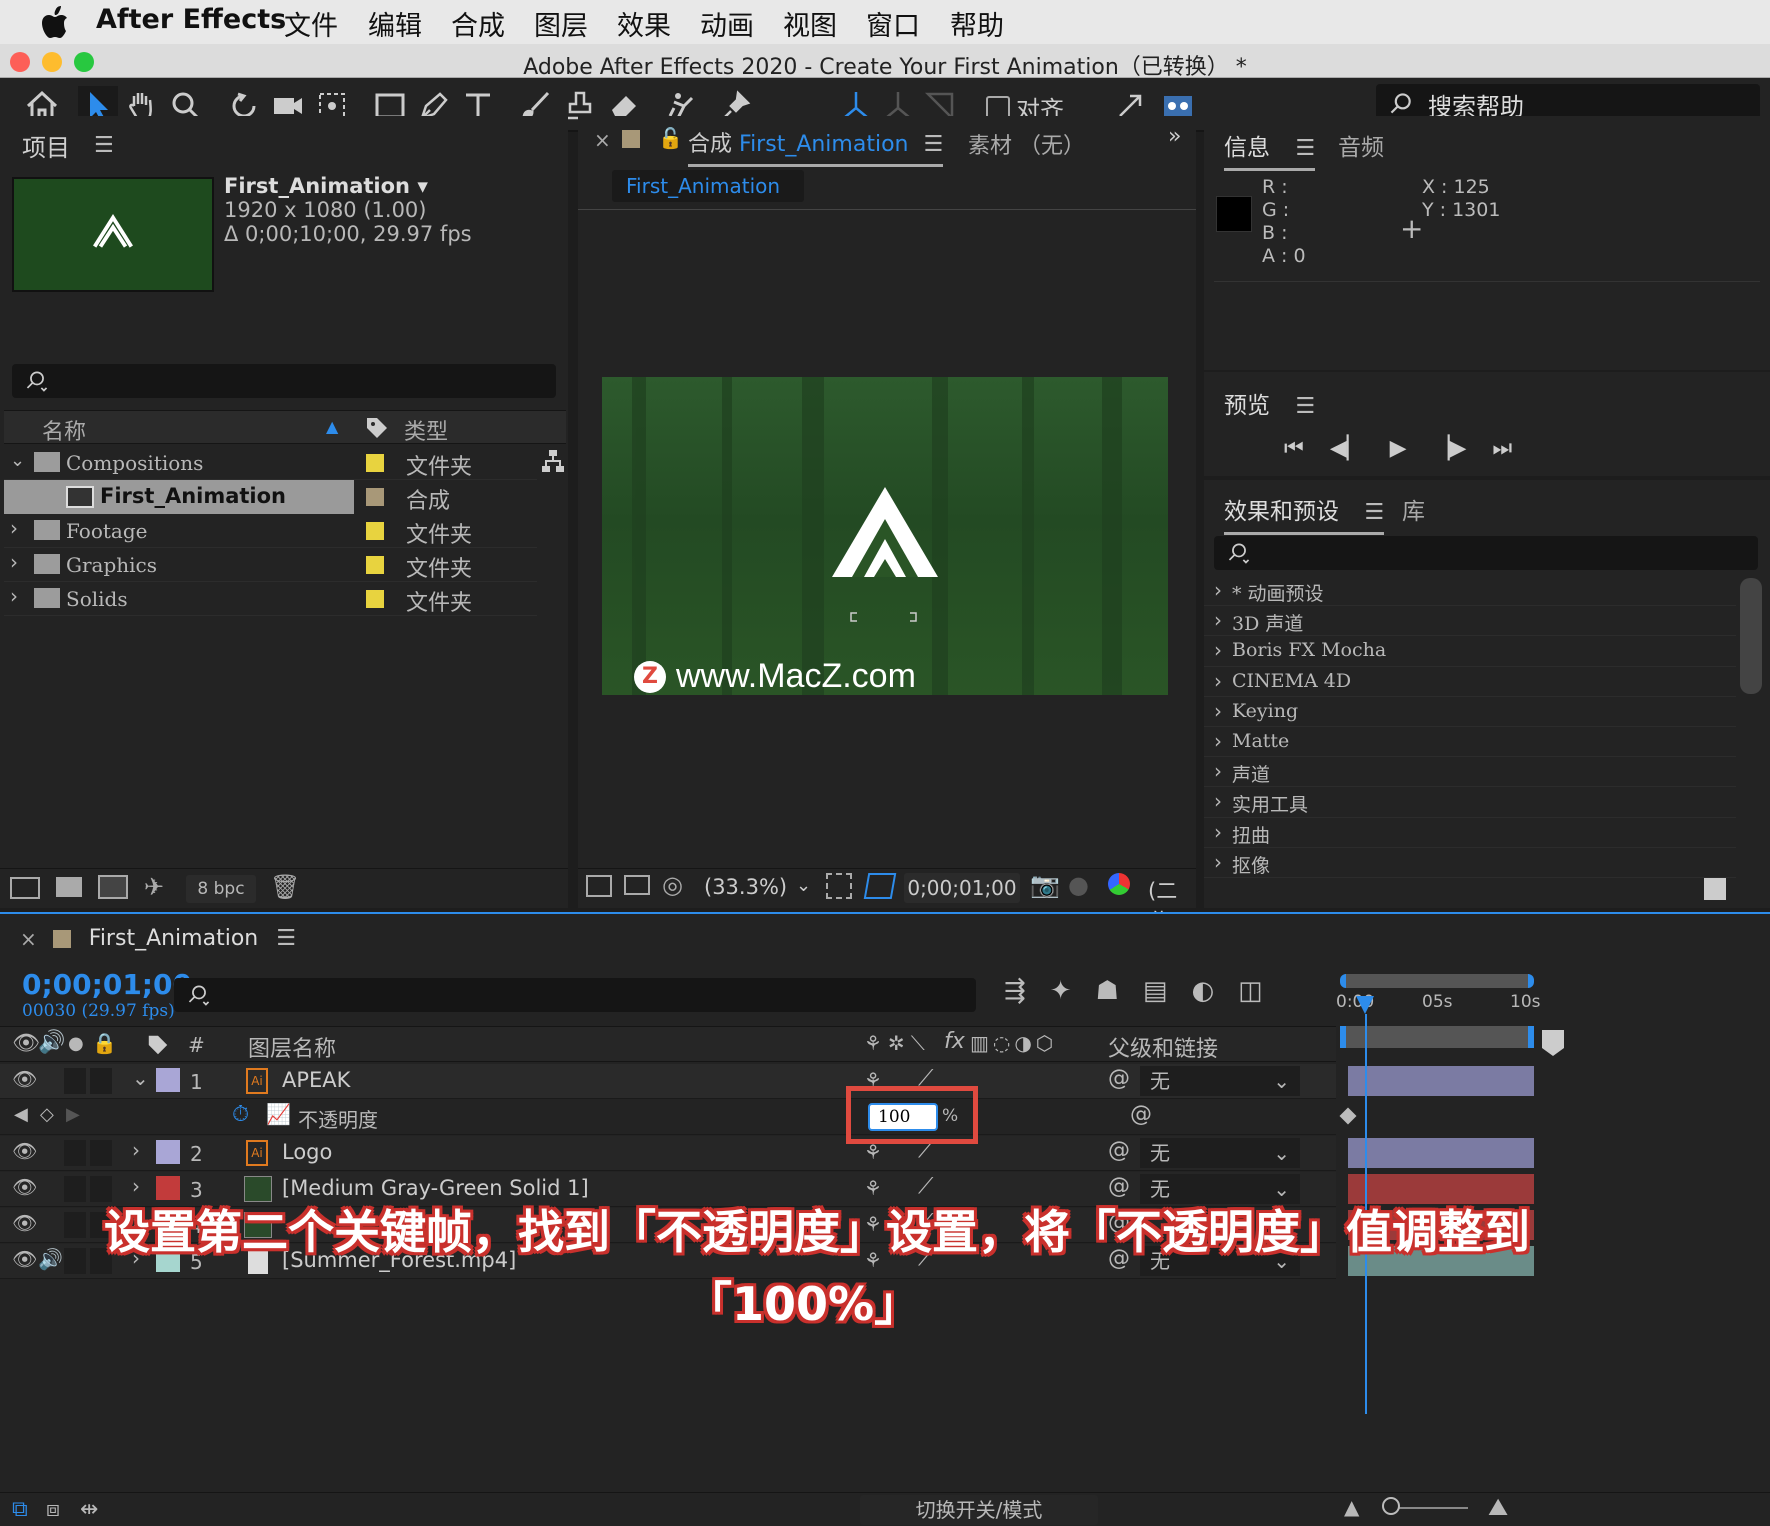 This screenshot has width=1770, height=1526. Describe the element at coordinates (316, 1080) in the screenshot. I see `layer-name: APEAK` at that location.